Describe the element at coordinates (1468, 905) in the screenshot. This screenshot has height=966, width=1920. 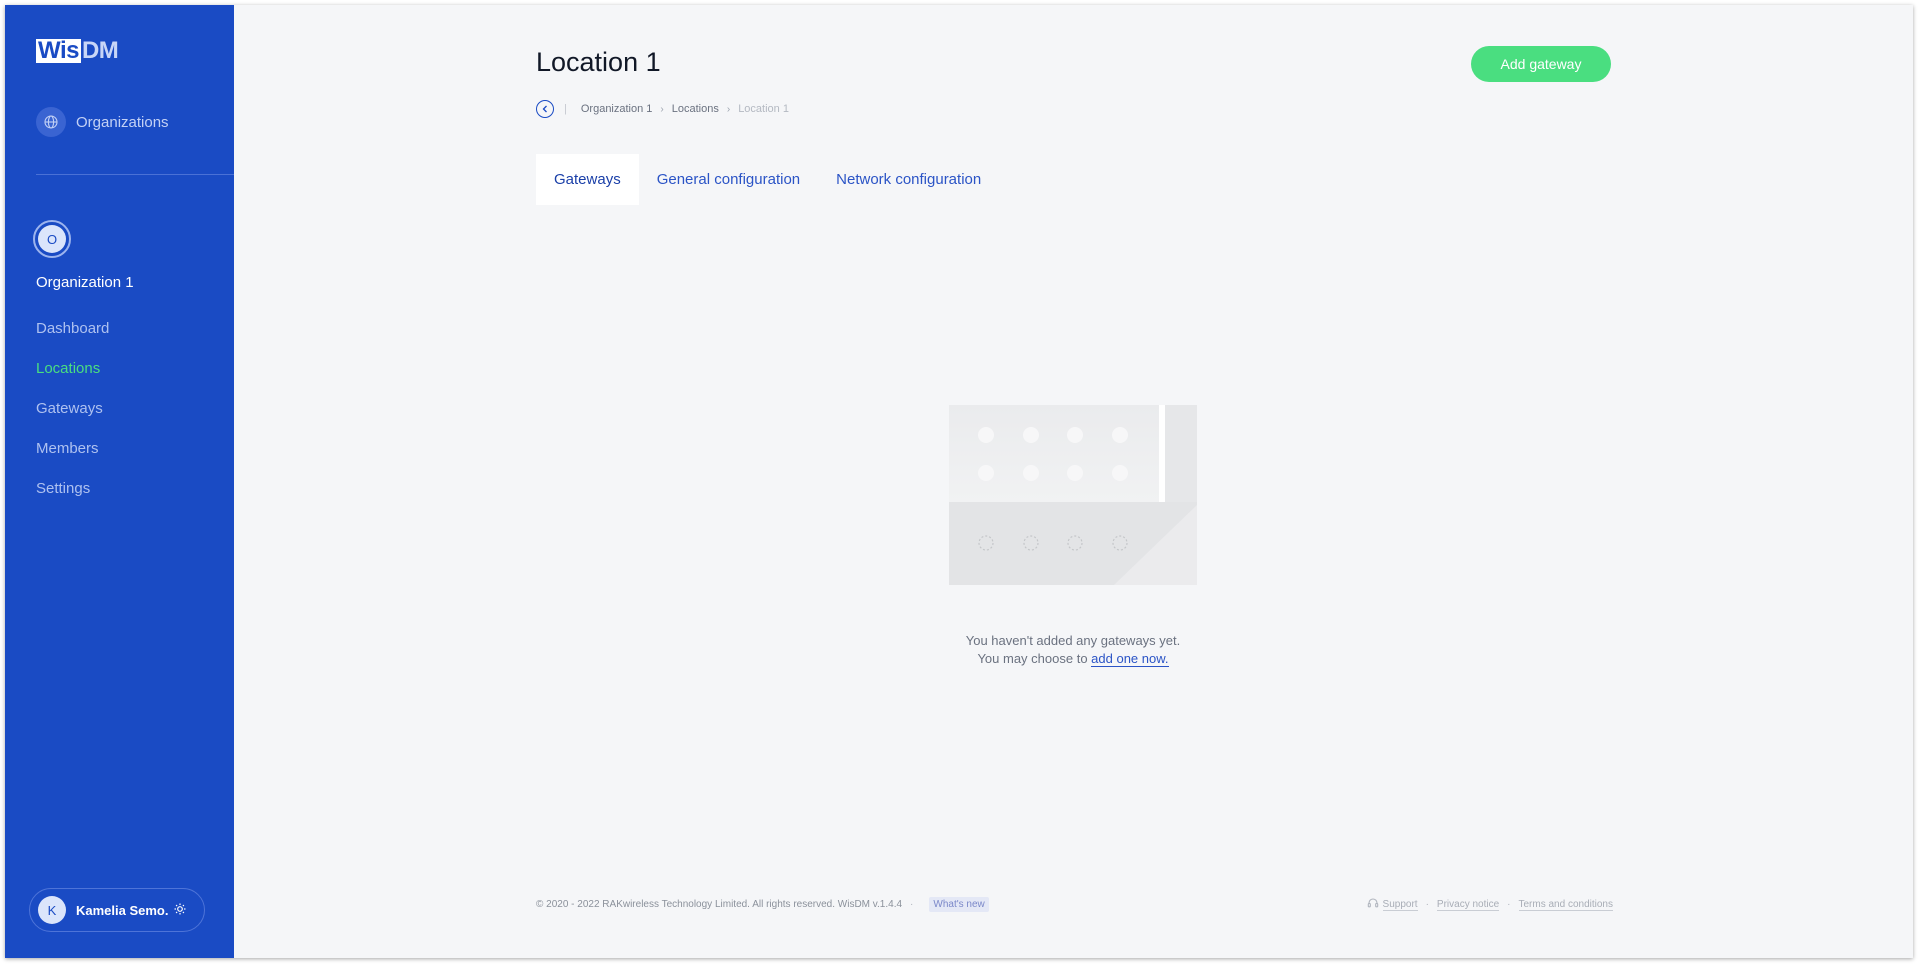
I see `privacy-notice-link: Privacy notice` at that location.